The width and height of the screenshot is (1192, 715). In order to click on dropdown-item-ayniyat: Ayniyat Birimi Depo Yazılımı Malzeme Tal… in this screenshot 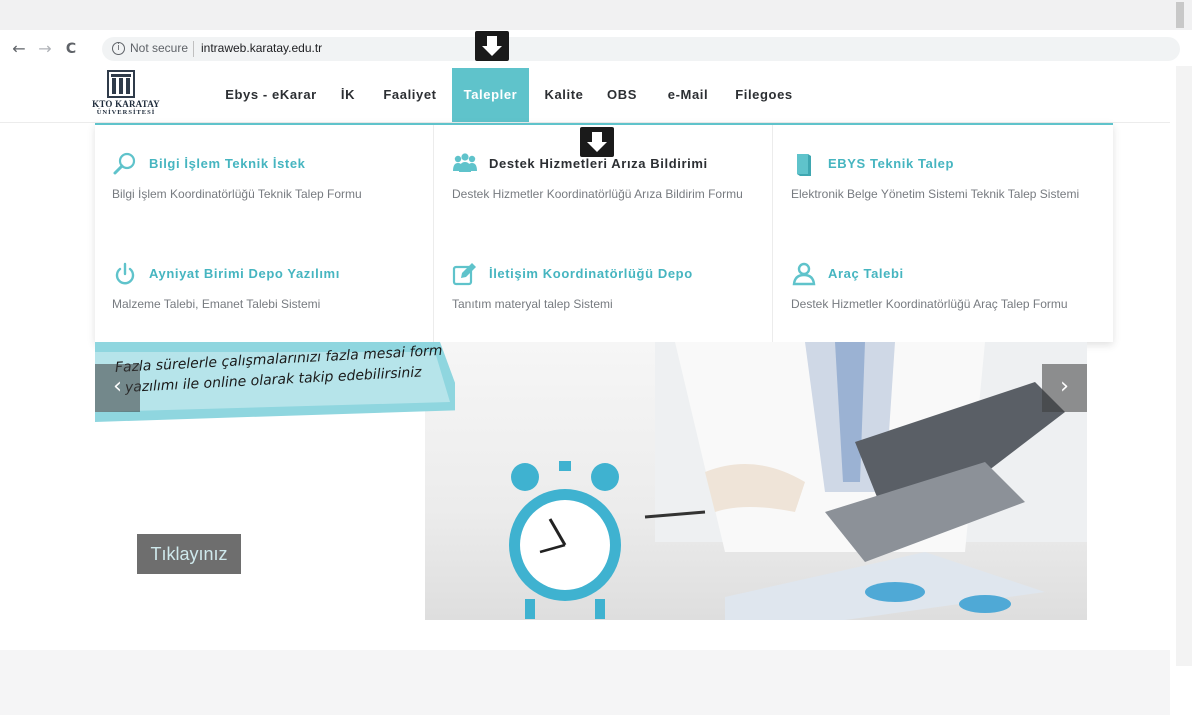, I will do `click(272, 291)`.